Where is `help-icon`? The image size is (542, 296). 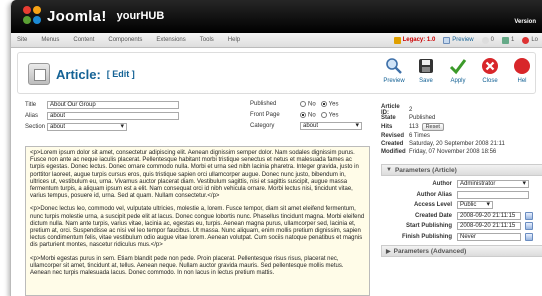
help-icon is located at coordinates (522, 66).